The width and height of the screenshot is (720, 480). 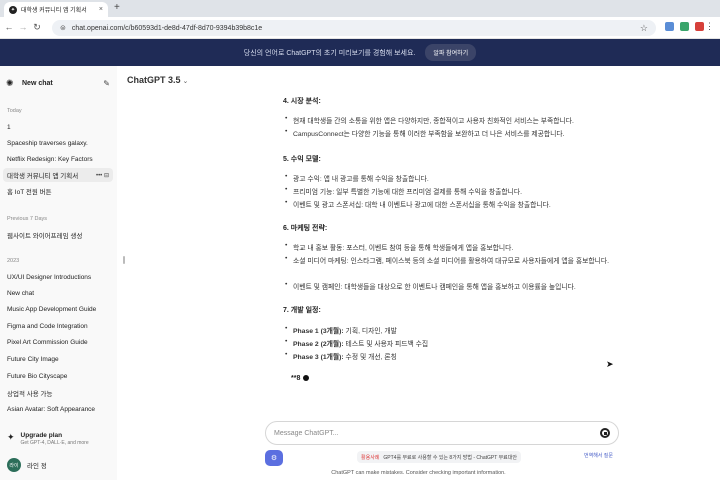 I want to click on close-tab-icon: ×, so click(x=101, y=9).